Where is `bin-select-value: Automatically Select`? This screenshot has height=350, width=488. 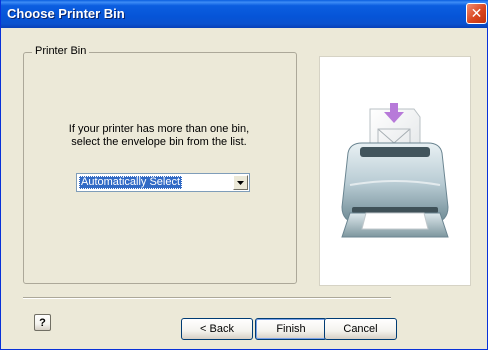
bin-select-value: Automatically Select is located at coordinates (131, 182).